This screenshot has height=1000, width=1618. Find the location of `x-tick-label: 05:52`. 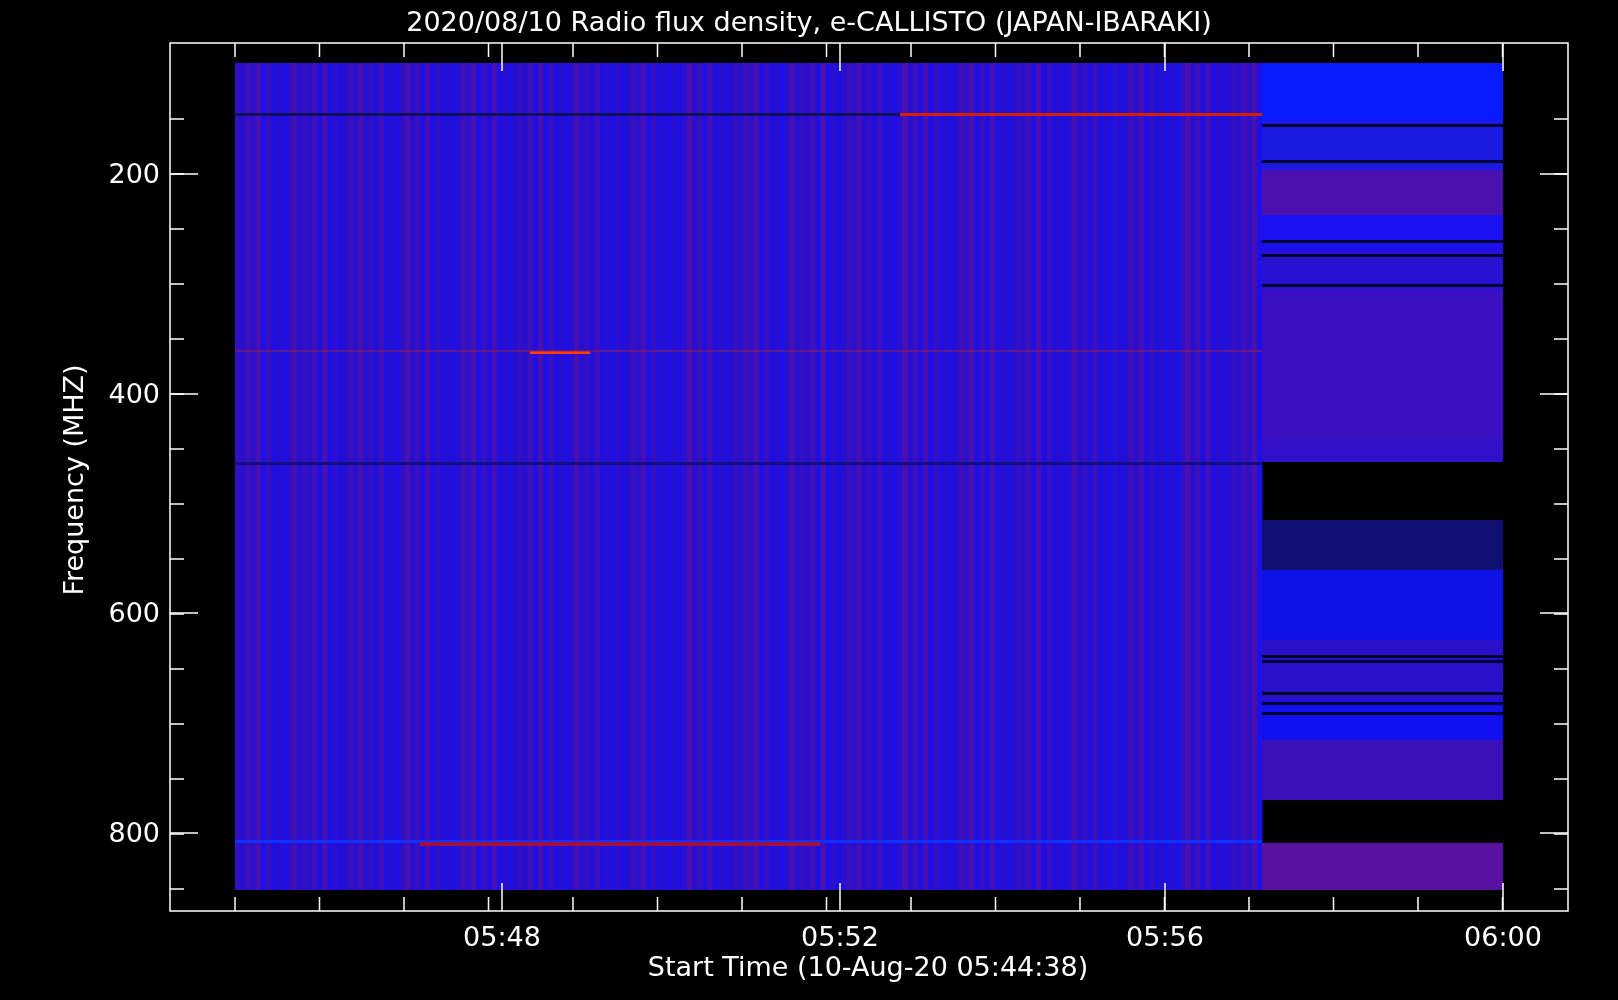

x-tick-label: 05:52 is located at coordinates (840, 936).